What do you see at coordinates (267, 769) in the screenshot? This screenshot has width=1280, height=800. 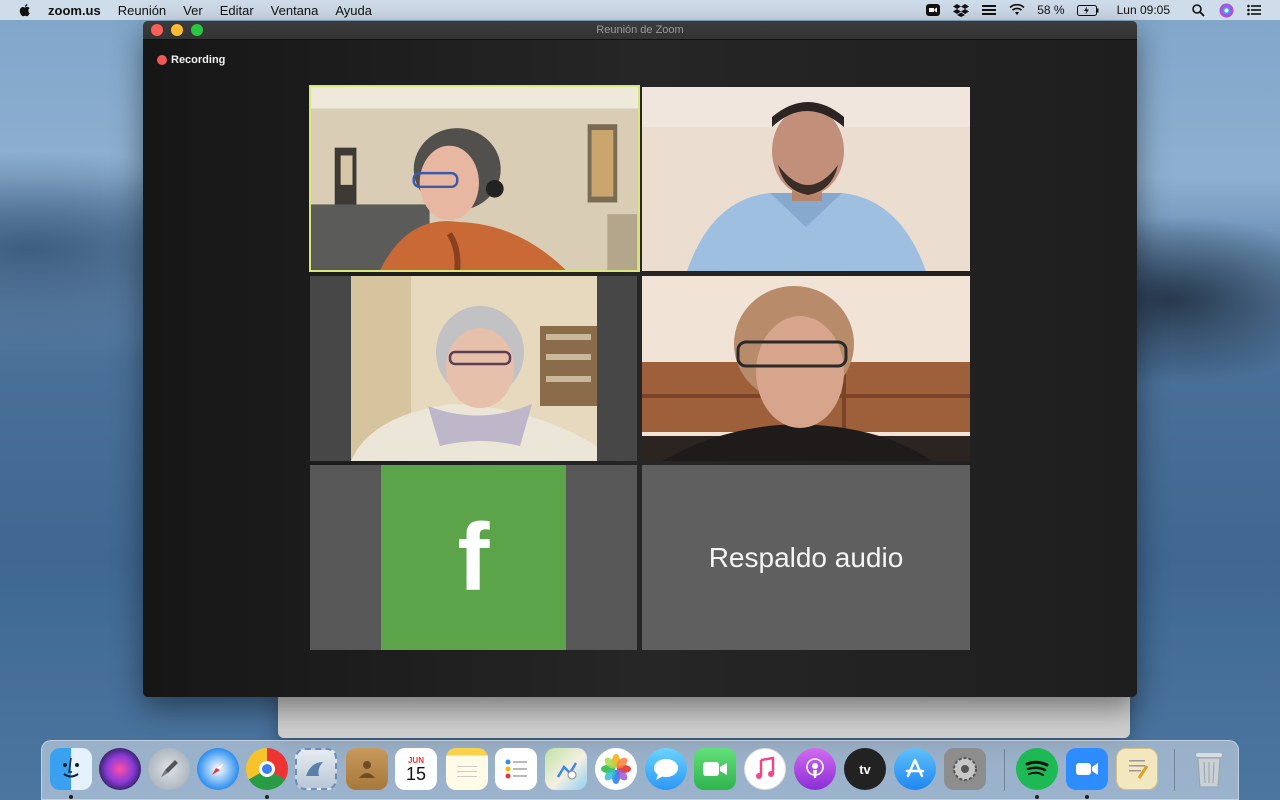 I see `chrome-icon` at bounding box center [267, 769].